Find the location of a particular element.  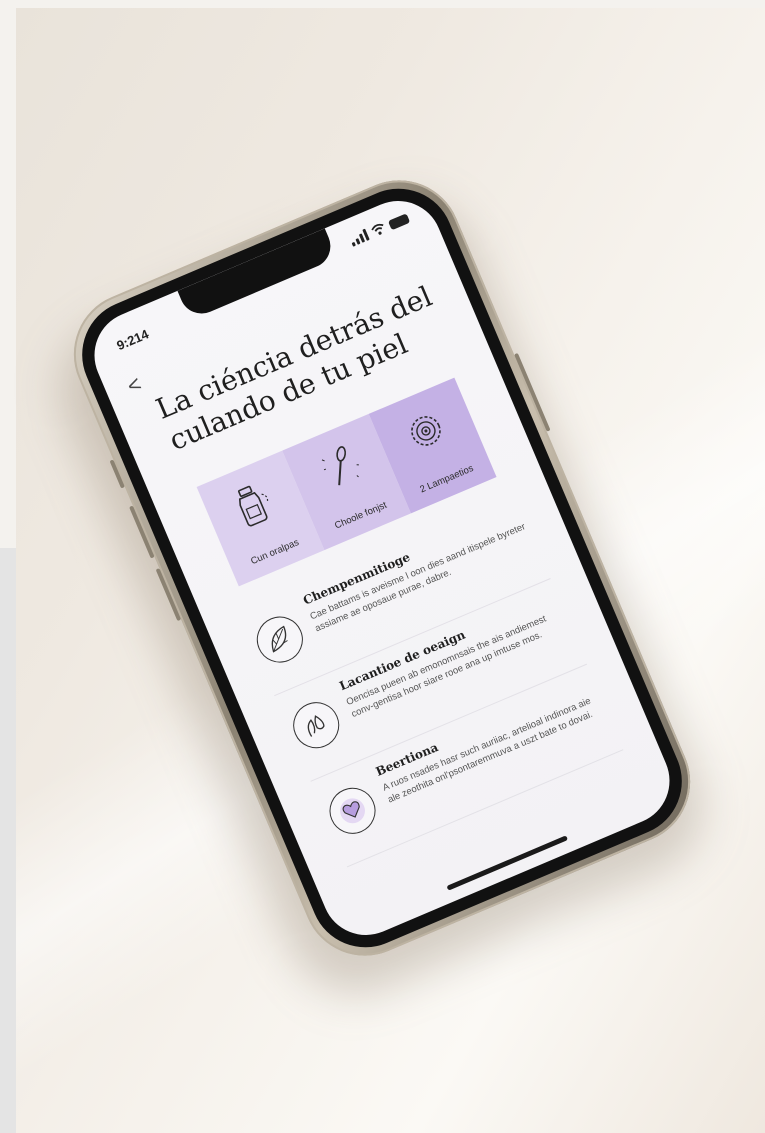

wifi-icon is located at coordinates (377, 229).